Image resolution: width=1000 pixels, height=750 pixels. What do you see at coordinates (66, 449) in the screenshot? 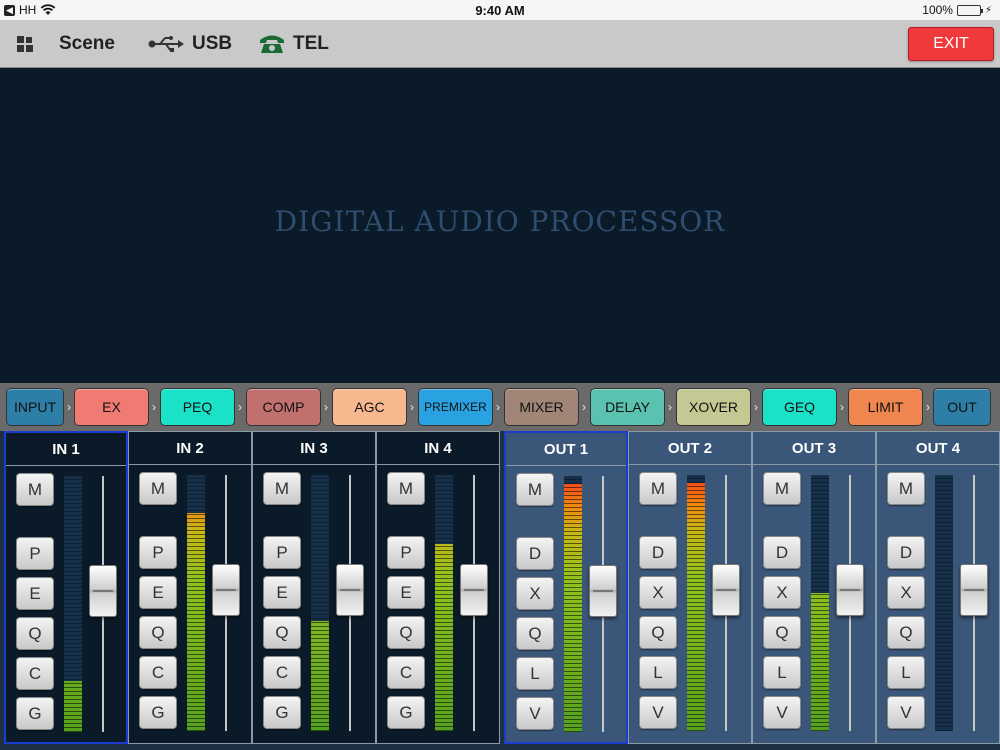
I see `channel-name: IN 1` at bounding box center [66, 449].